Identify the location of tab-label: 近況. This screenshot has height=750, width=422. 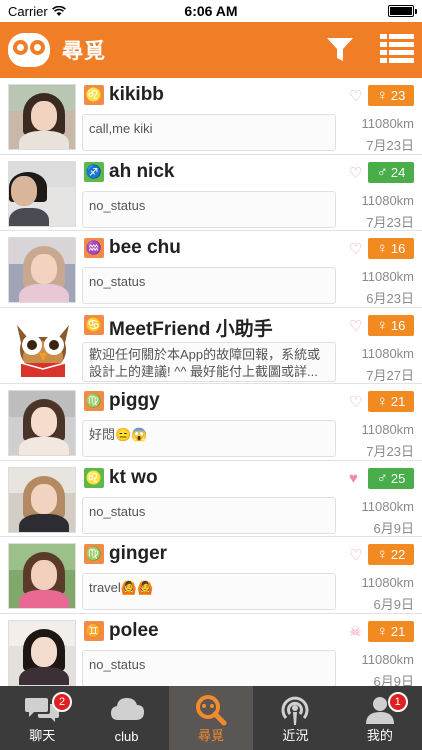
(295, 735).